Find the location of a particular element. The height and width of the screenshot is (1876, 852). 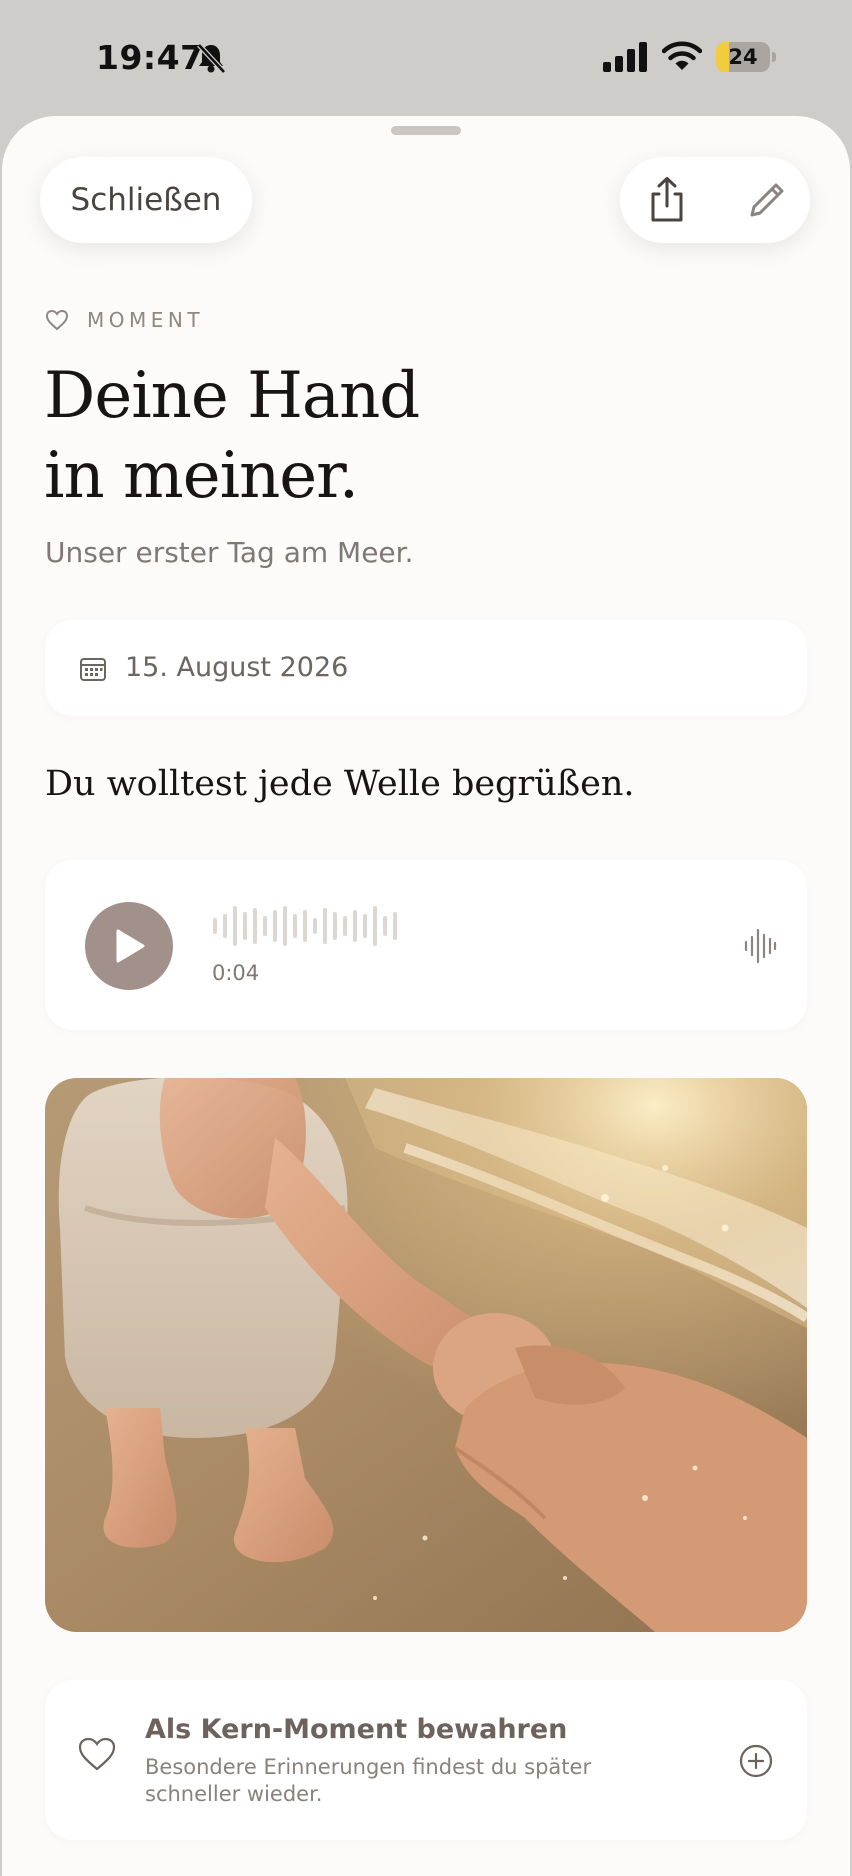

audio-waveform is located at coordinates (306, 926).